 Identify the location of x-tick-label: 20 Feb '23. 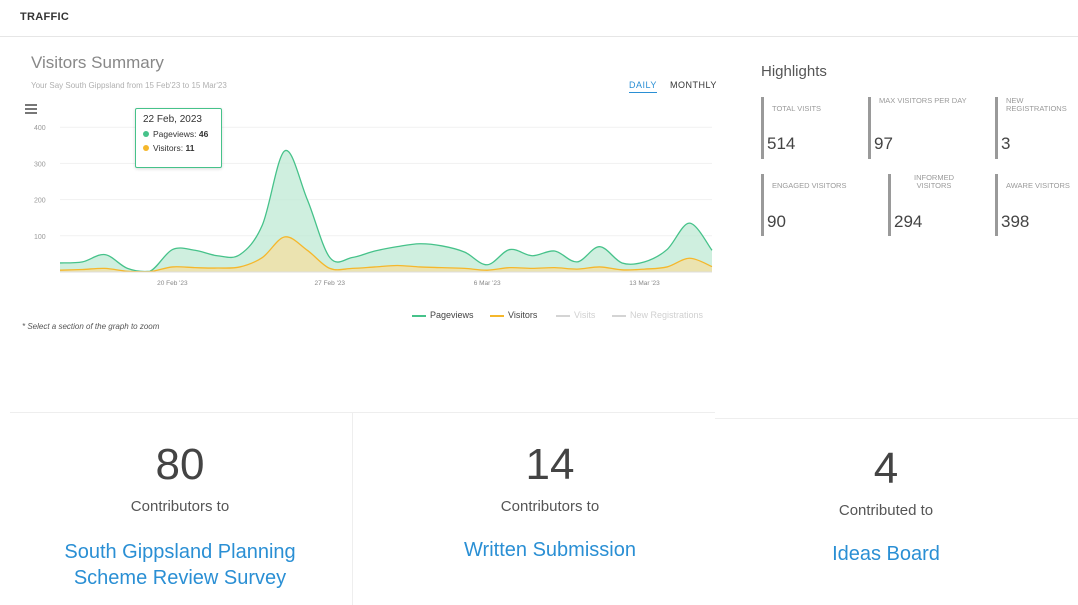
(172, 283).